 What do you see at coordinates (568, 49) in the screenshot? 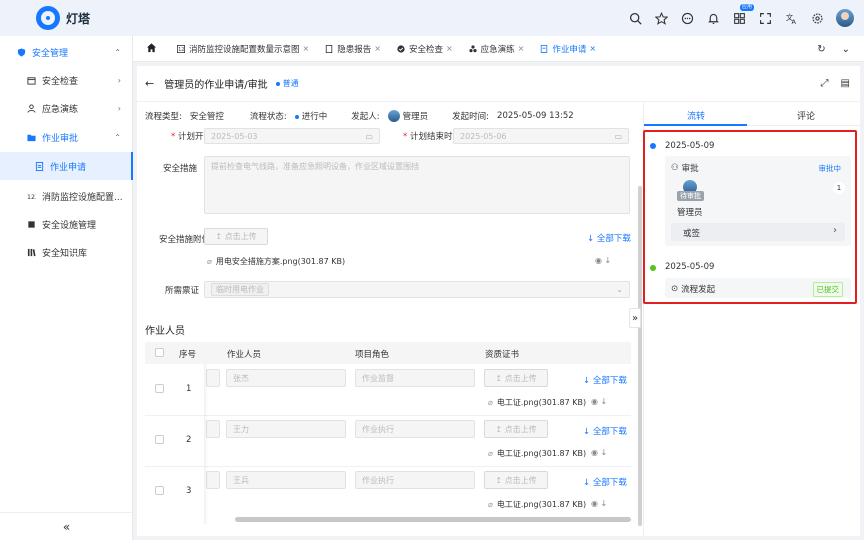
I see `tab-work-application: 作业申请 ×` at bounding box center [568, 49].